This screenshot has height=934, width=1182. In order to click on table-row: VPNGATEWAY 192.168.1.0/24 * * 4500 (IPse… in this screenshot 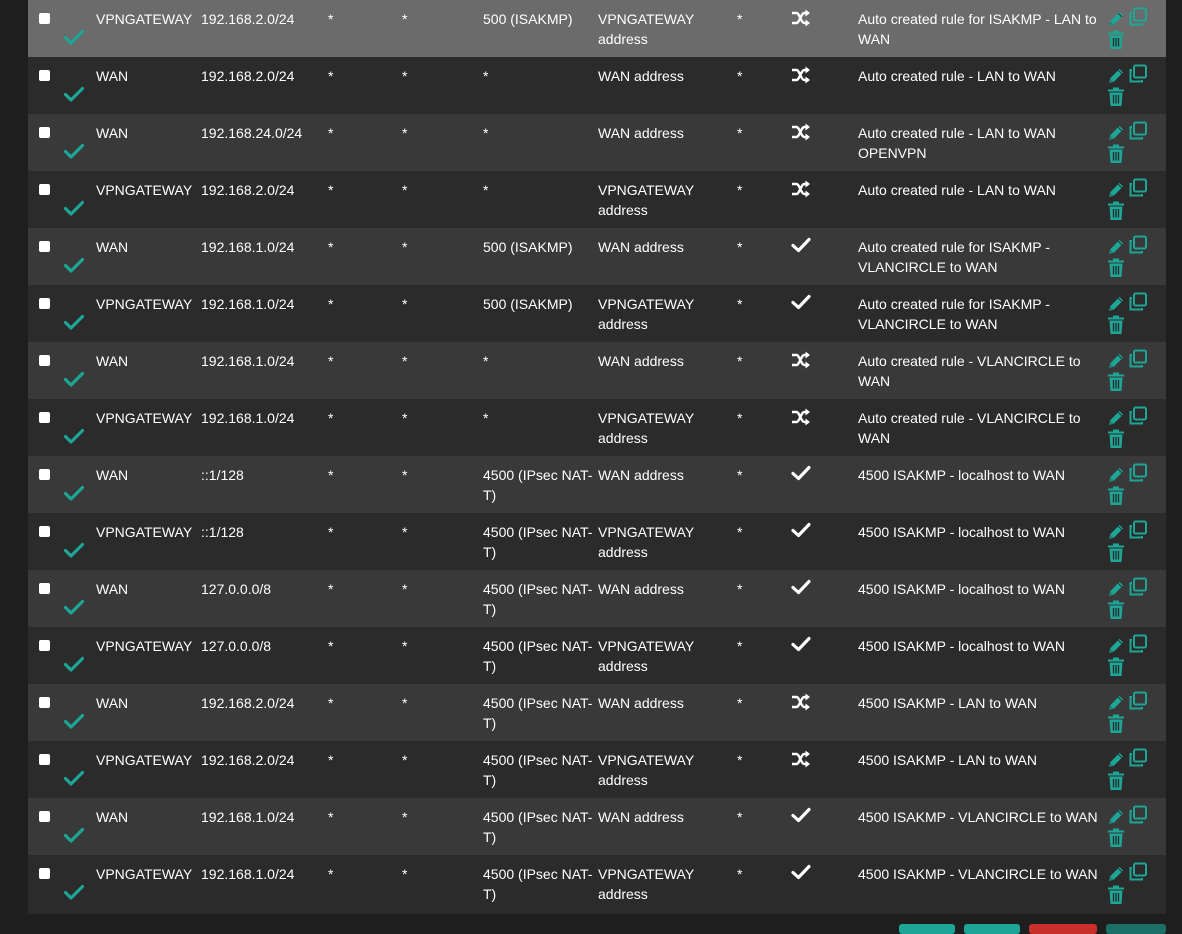, I will do `click(597, 883)`.